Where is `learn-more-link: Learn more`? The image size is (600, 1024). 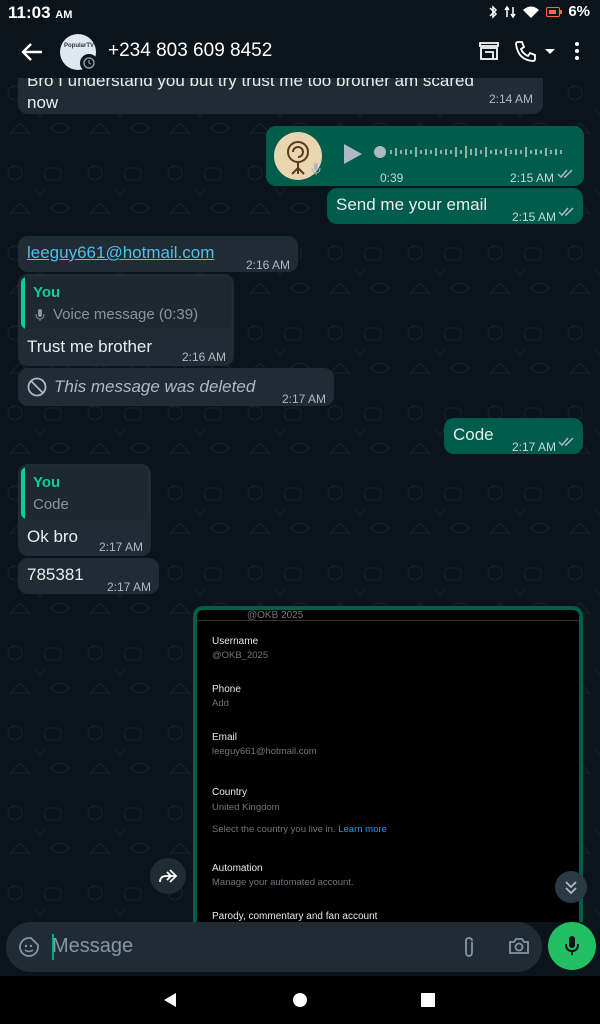 learn-more-link: Learn more is located at coordinates (362, 829).